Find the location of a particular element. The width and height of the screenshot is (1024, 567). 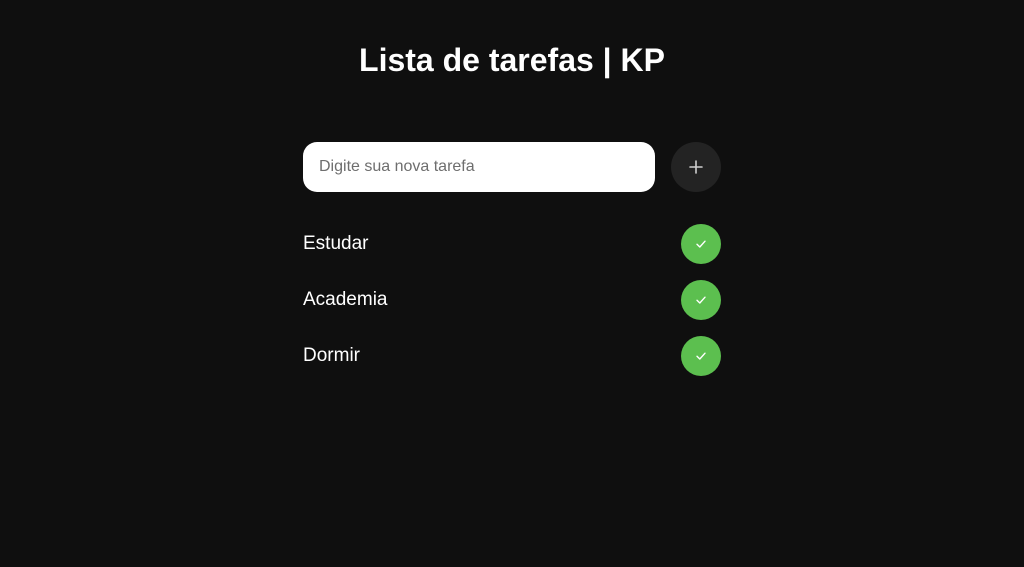

task-label: Estudar is located at coordinates (336, 243).